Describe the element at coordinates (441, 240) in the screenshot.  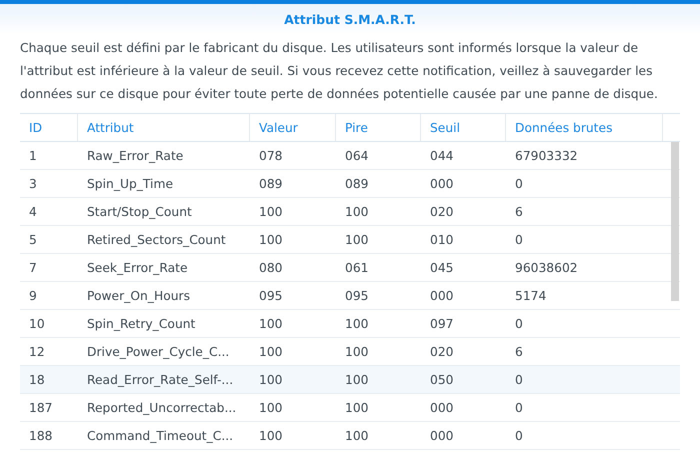
I see `table-cell-text: 010` at that location.